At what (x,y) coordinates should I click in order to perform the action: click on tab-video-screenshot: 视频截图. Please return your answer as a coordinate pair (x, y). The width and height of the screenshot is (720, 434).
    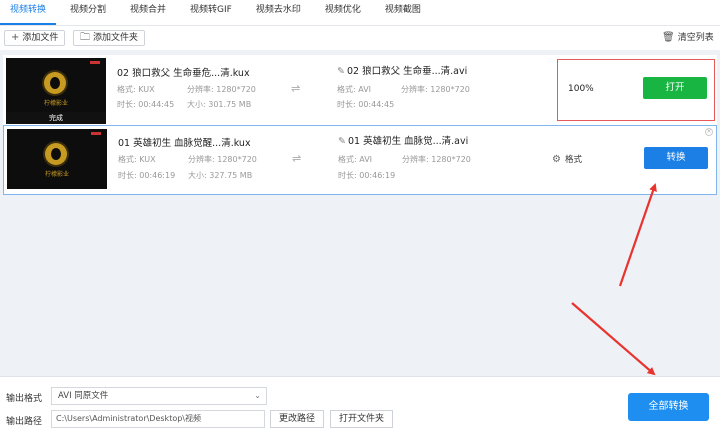
    Looking at the image, I should click on (403, 12).